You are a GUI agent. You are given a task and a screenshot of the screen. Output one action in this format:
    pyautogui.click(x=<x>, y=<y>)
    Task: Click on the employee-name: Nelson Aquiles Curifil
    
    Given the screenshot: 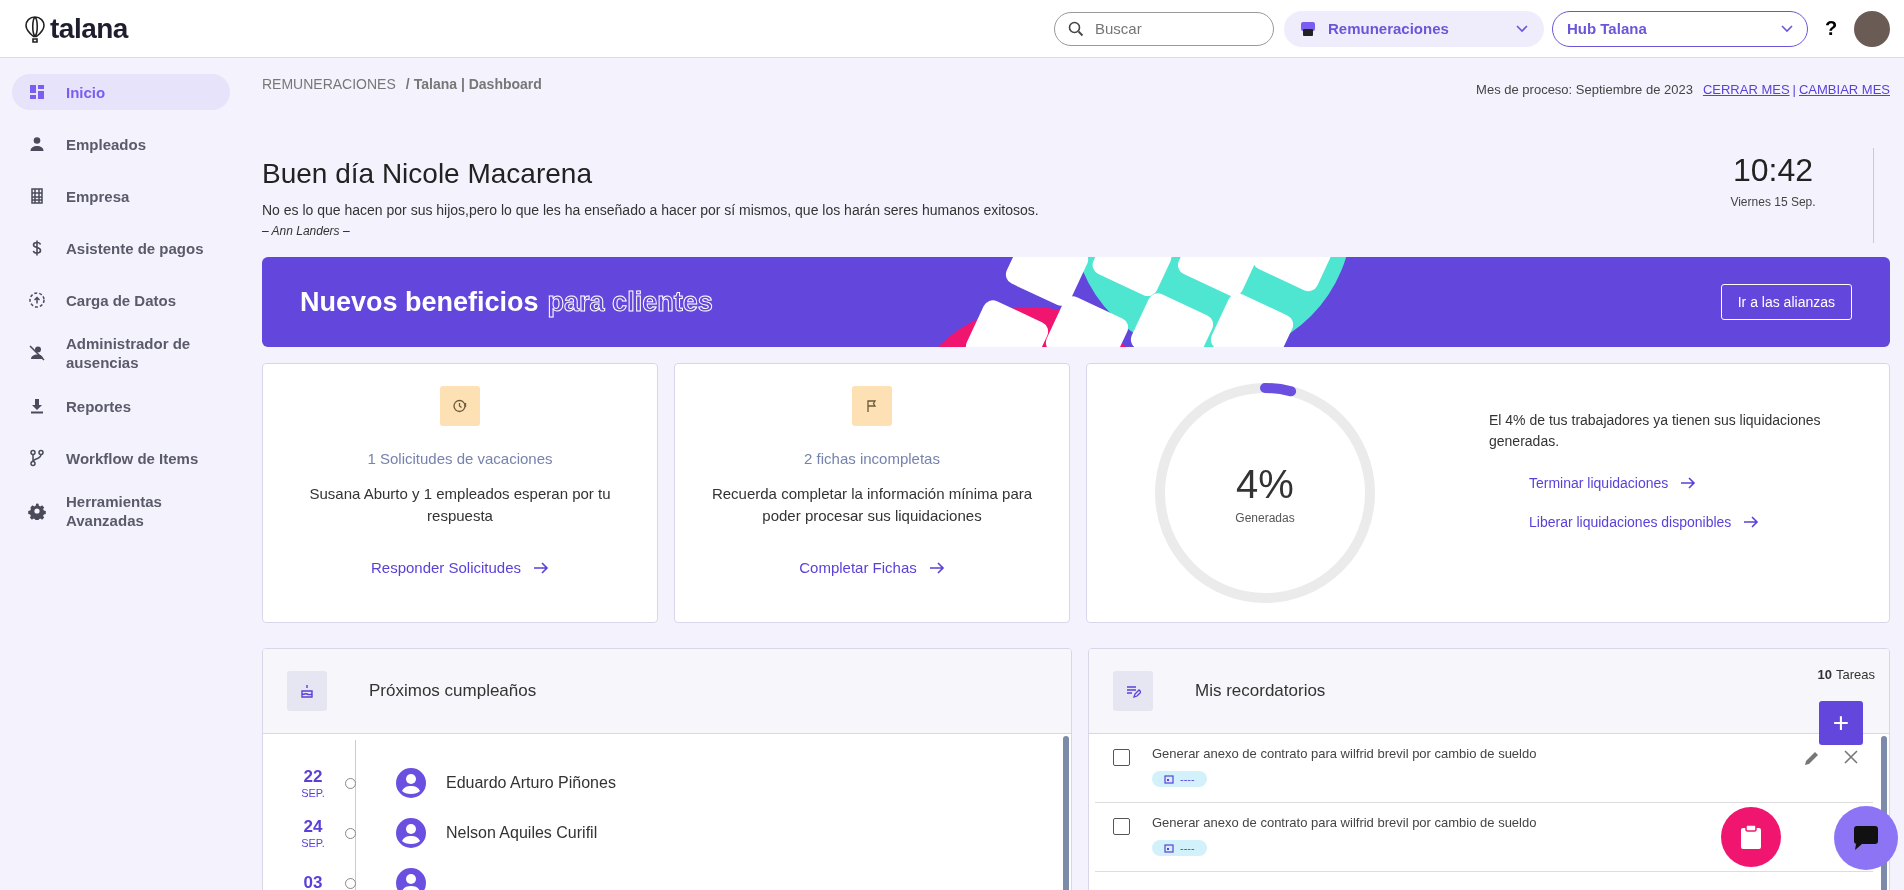 What is the action you would take?
    pyautogui.click(x=522, y=833)
    